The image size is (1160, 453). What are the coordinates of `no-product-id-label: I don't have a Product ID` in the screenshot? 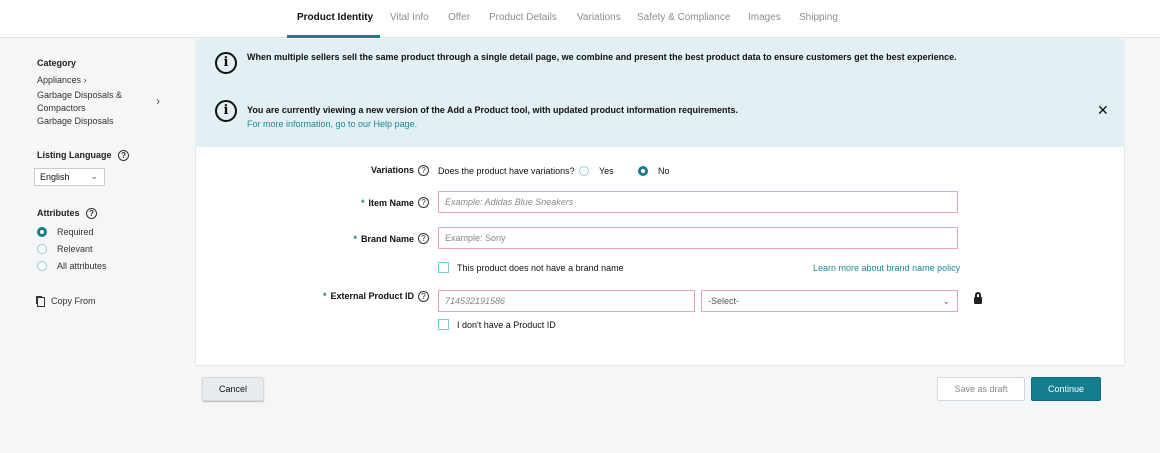 It's located at (506, 325).